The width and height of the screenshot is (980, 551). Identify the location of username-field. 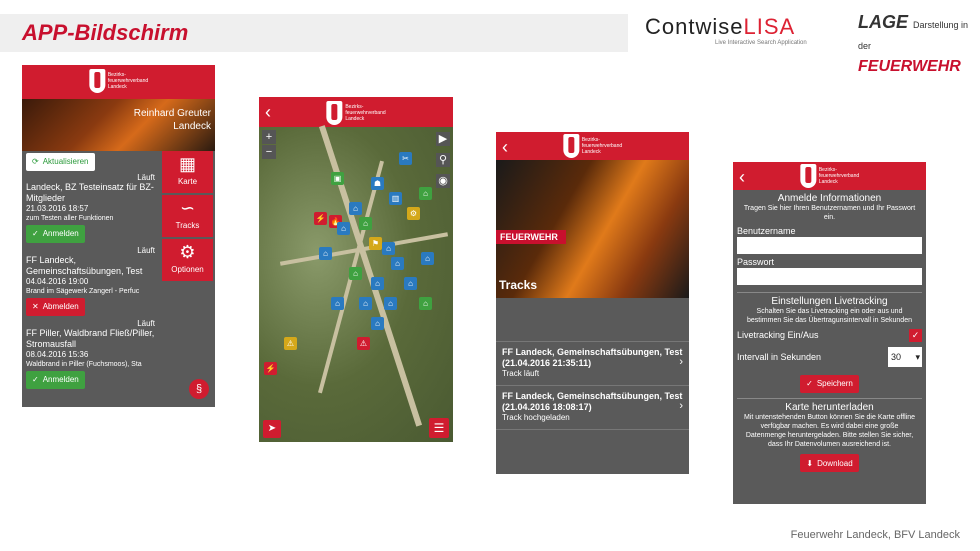
(829, 245).